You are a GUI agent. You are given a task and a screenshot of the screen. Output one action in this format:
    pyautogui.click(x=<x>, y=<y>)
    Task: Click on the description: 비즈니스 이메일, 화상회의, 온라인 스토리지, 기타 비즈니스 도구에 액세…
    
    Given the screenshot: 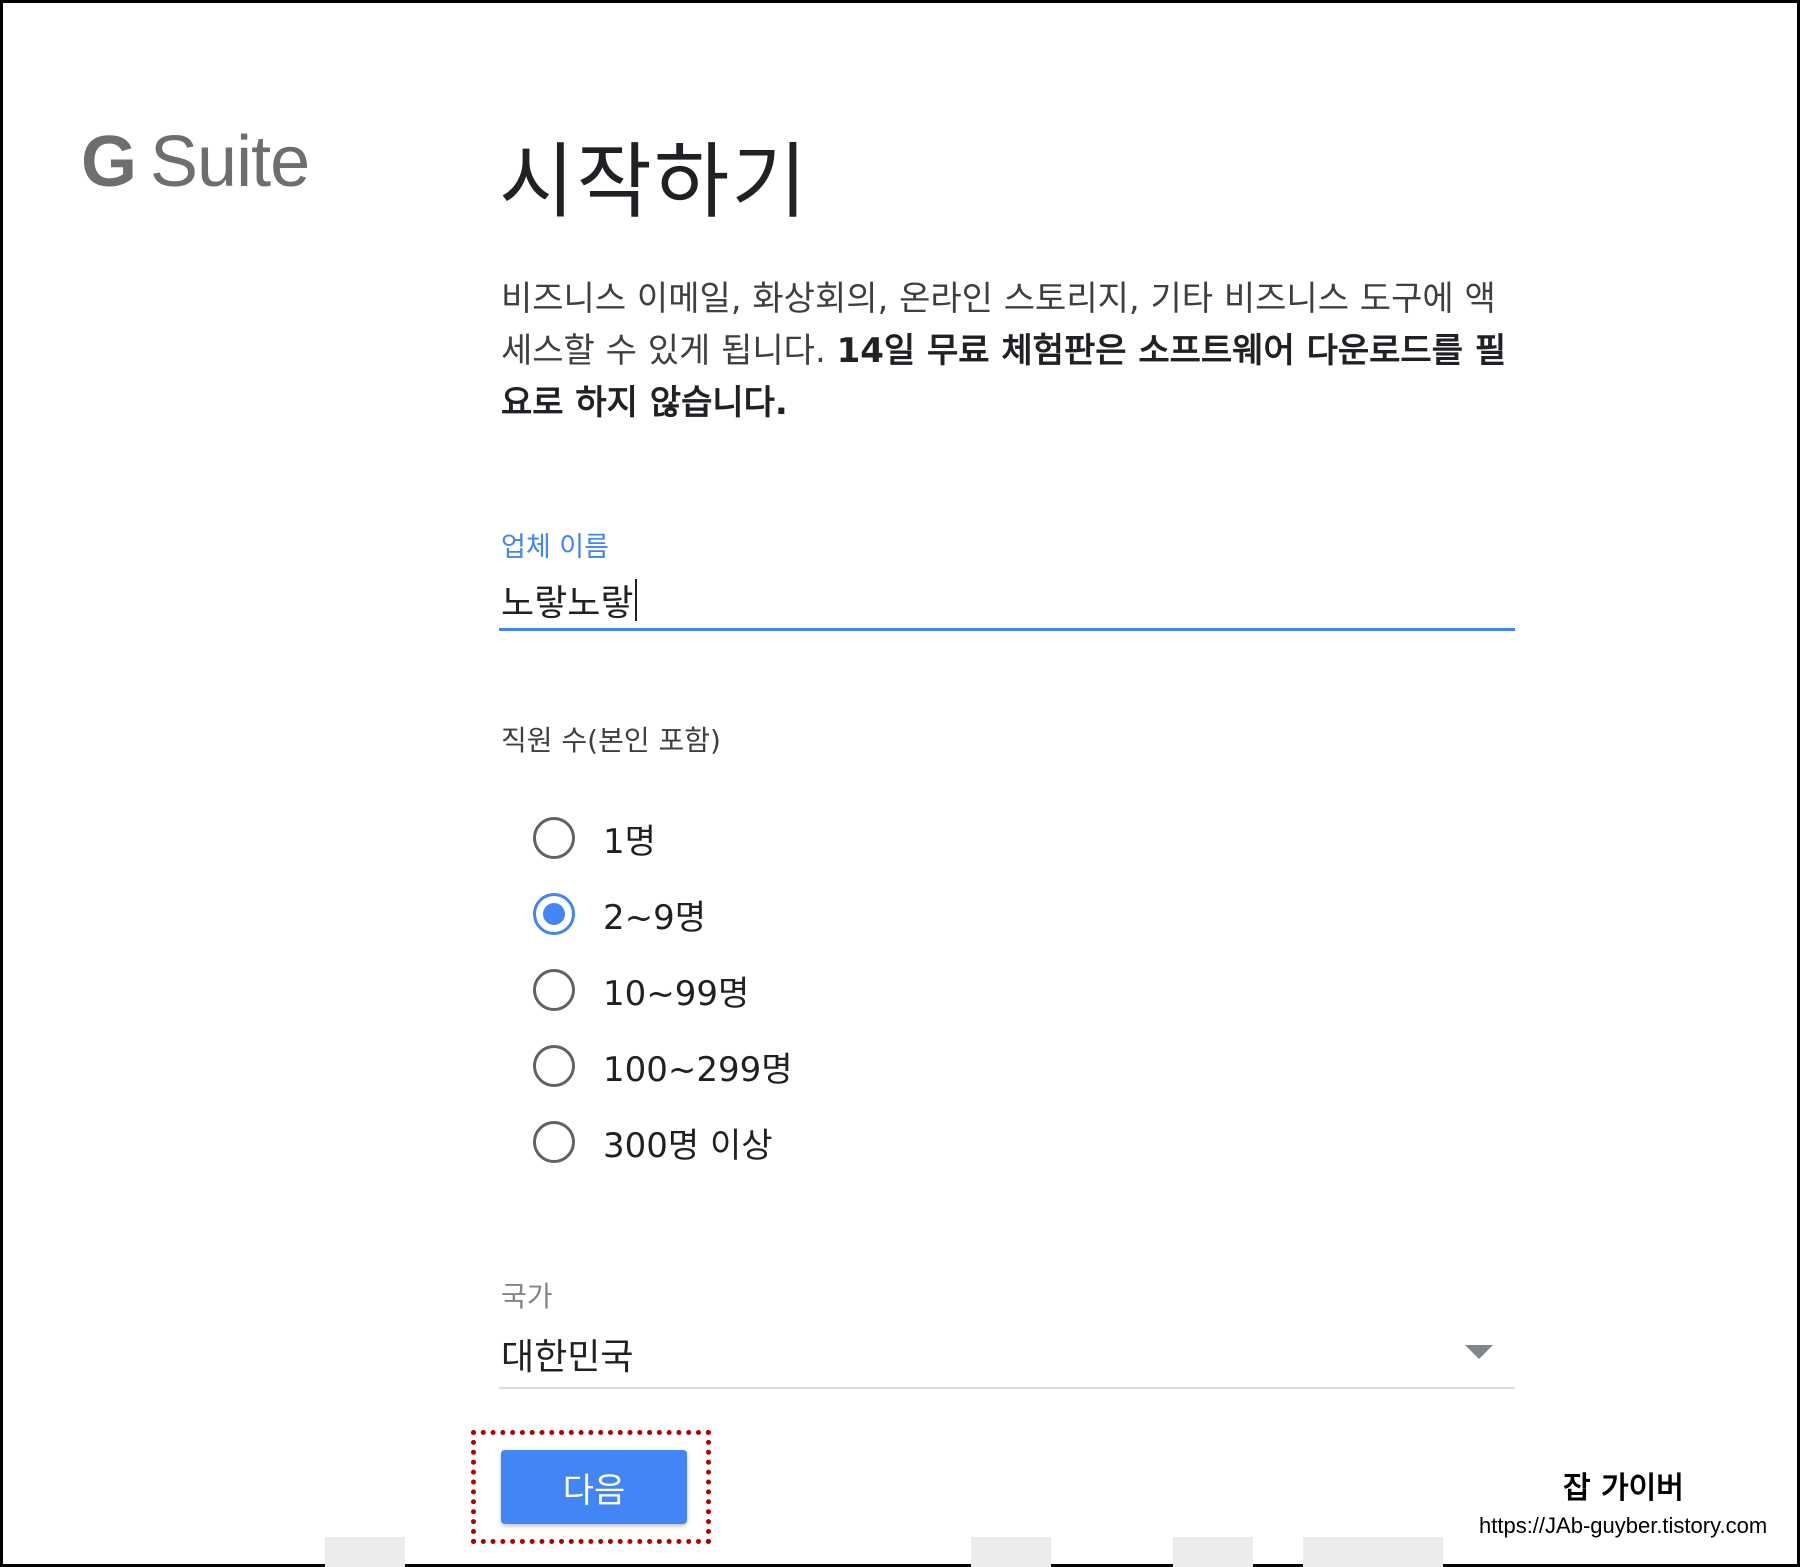 What is the action you would take?
    pyautogui.click(x=1011, y=351)
    